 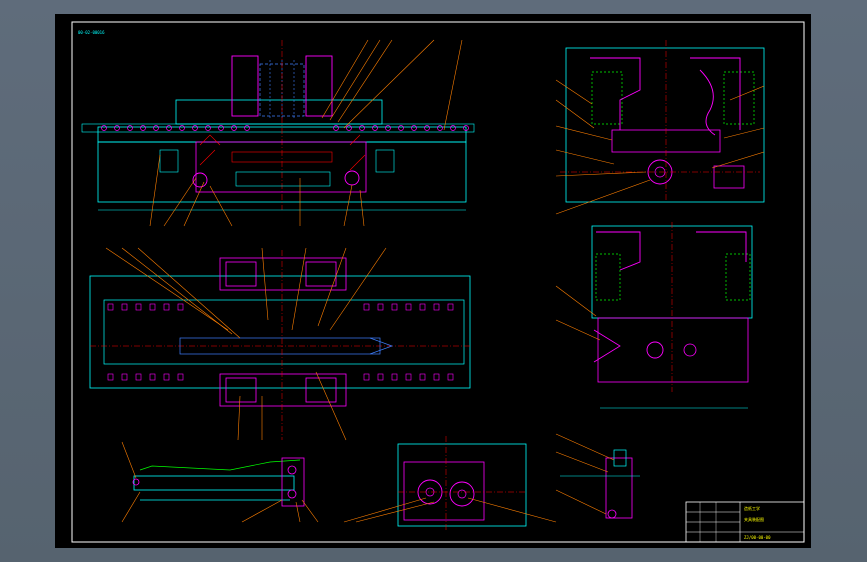 What do you see at coordinates (757, 537) in the screenshot?
I see `title-drawing-number: ZJ/00-00-00` at bounding box center [757, 537].